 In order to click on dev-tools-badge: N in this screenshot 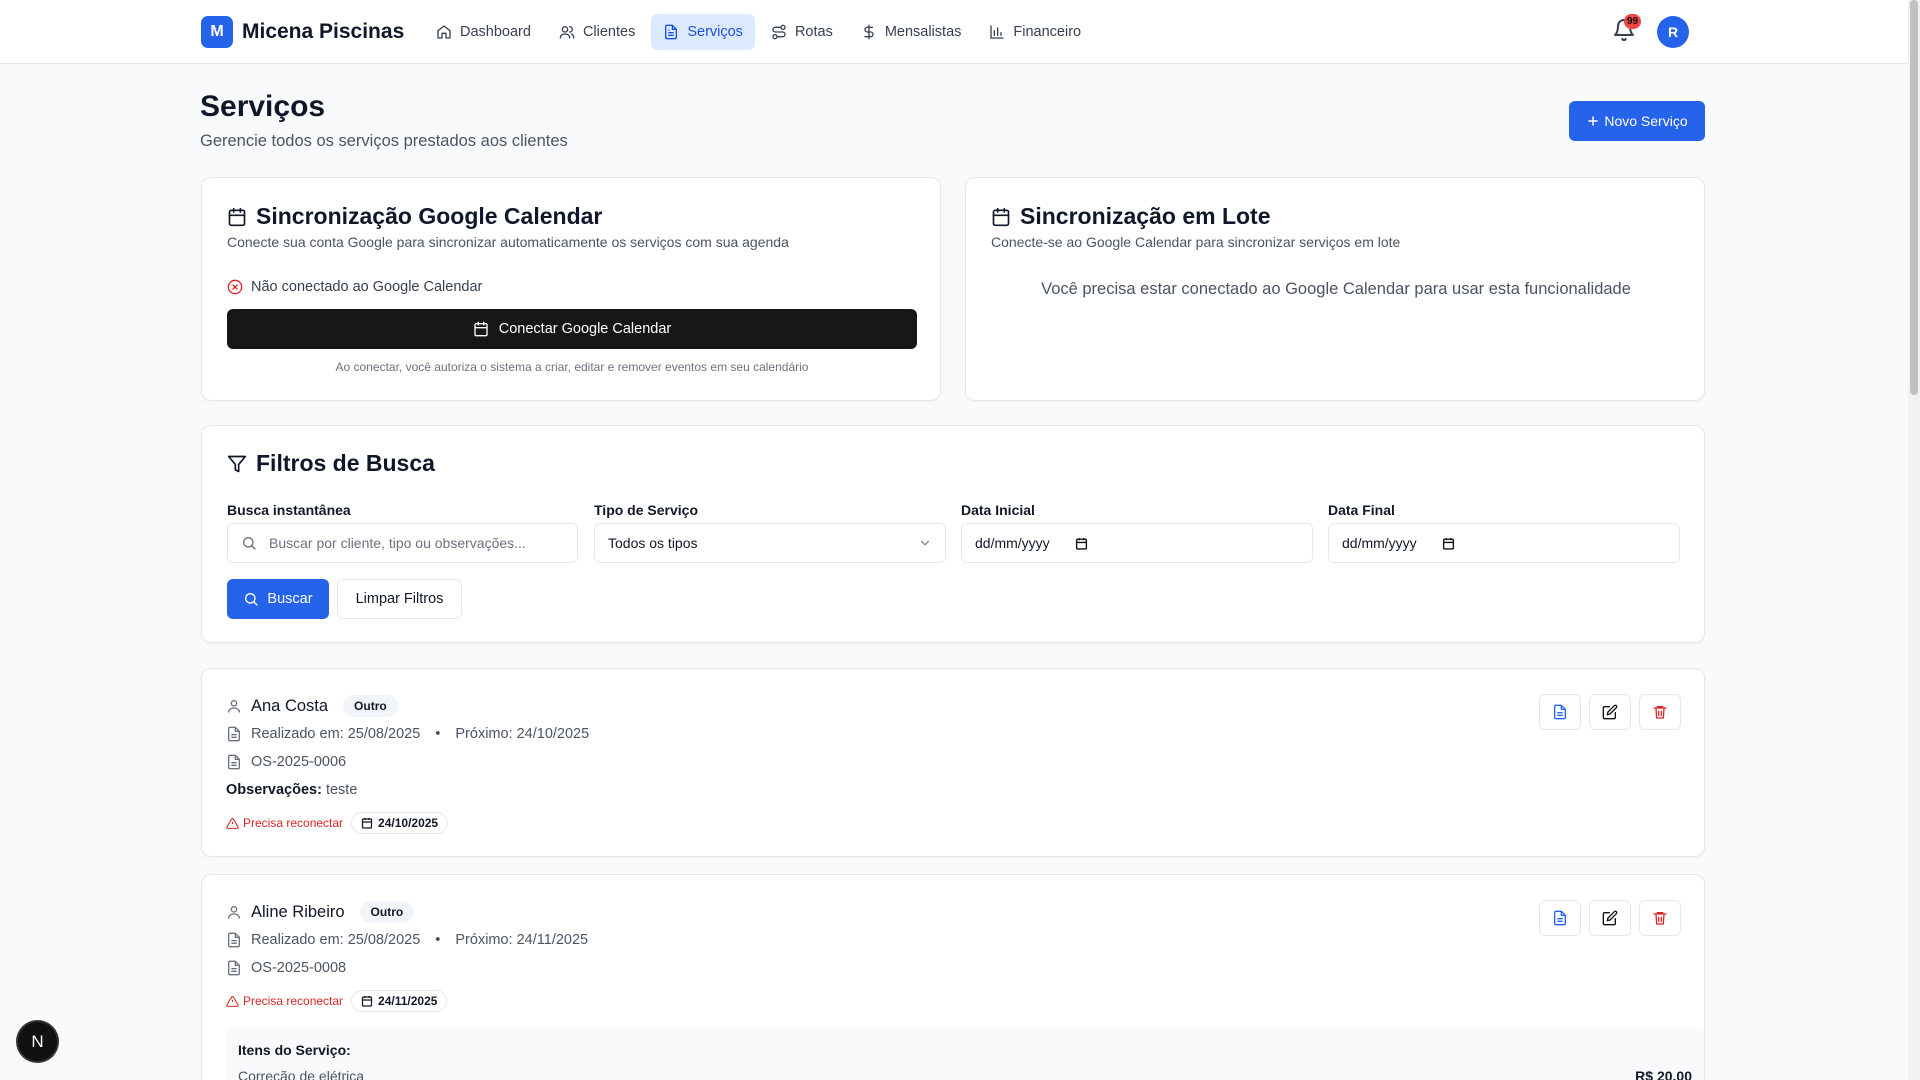, I will do `click(37, 1041)`.